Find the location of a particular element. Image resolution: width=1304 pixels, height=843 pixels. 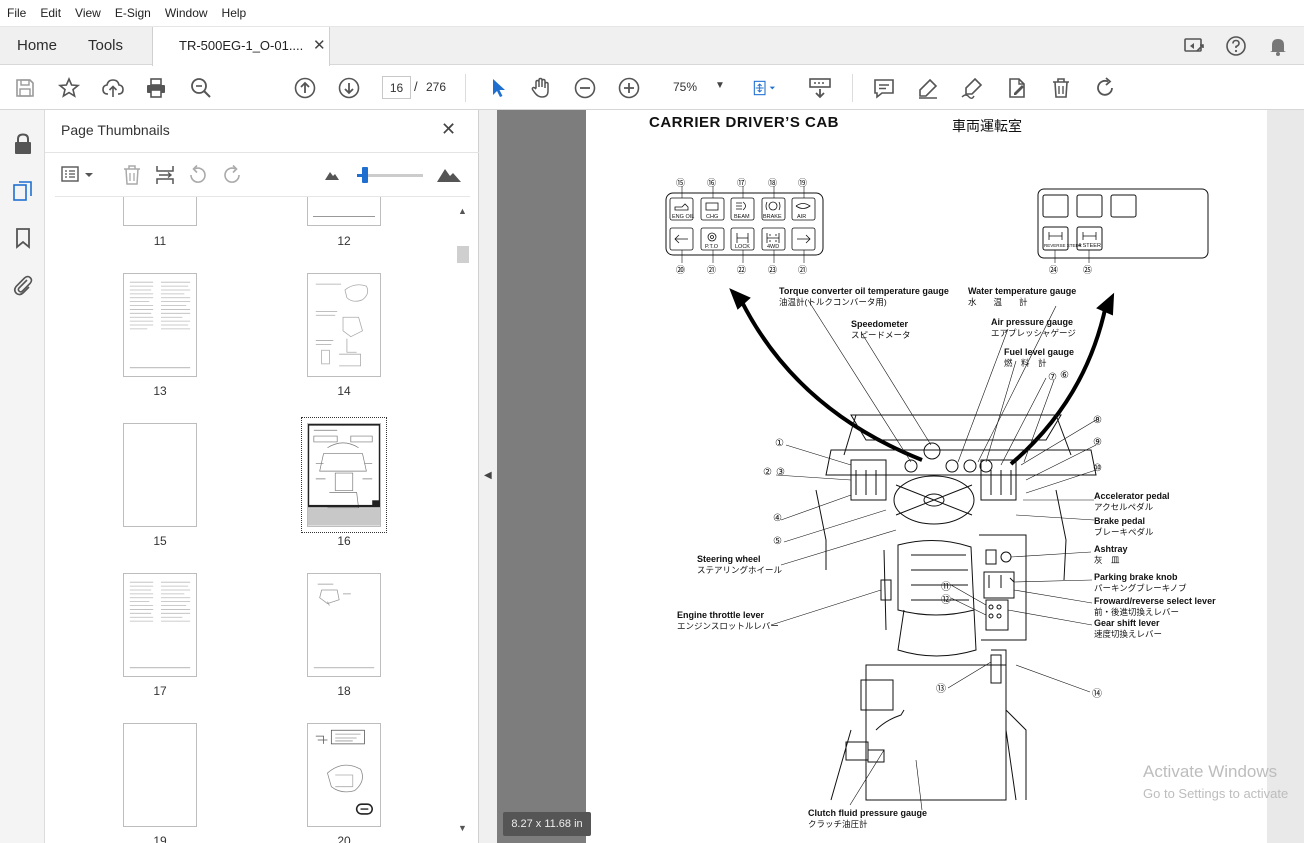

zoom-search-icon is located at coordinates (201, 88).